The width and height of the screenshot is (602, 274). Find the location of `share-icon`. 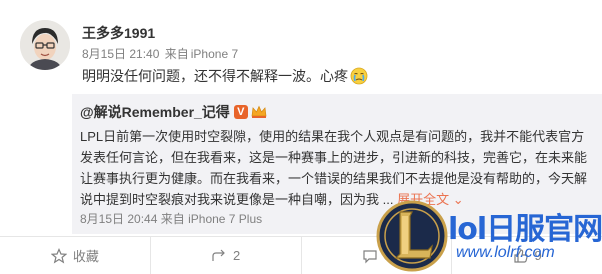

share-icon is located at coordinates (218, 255).